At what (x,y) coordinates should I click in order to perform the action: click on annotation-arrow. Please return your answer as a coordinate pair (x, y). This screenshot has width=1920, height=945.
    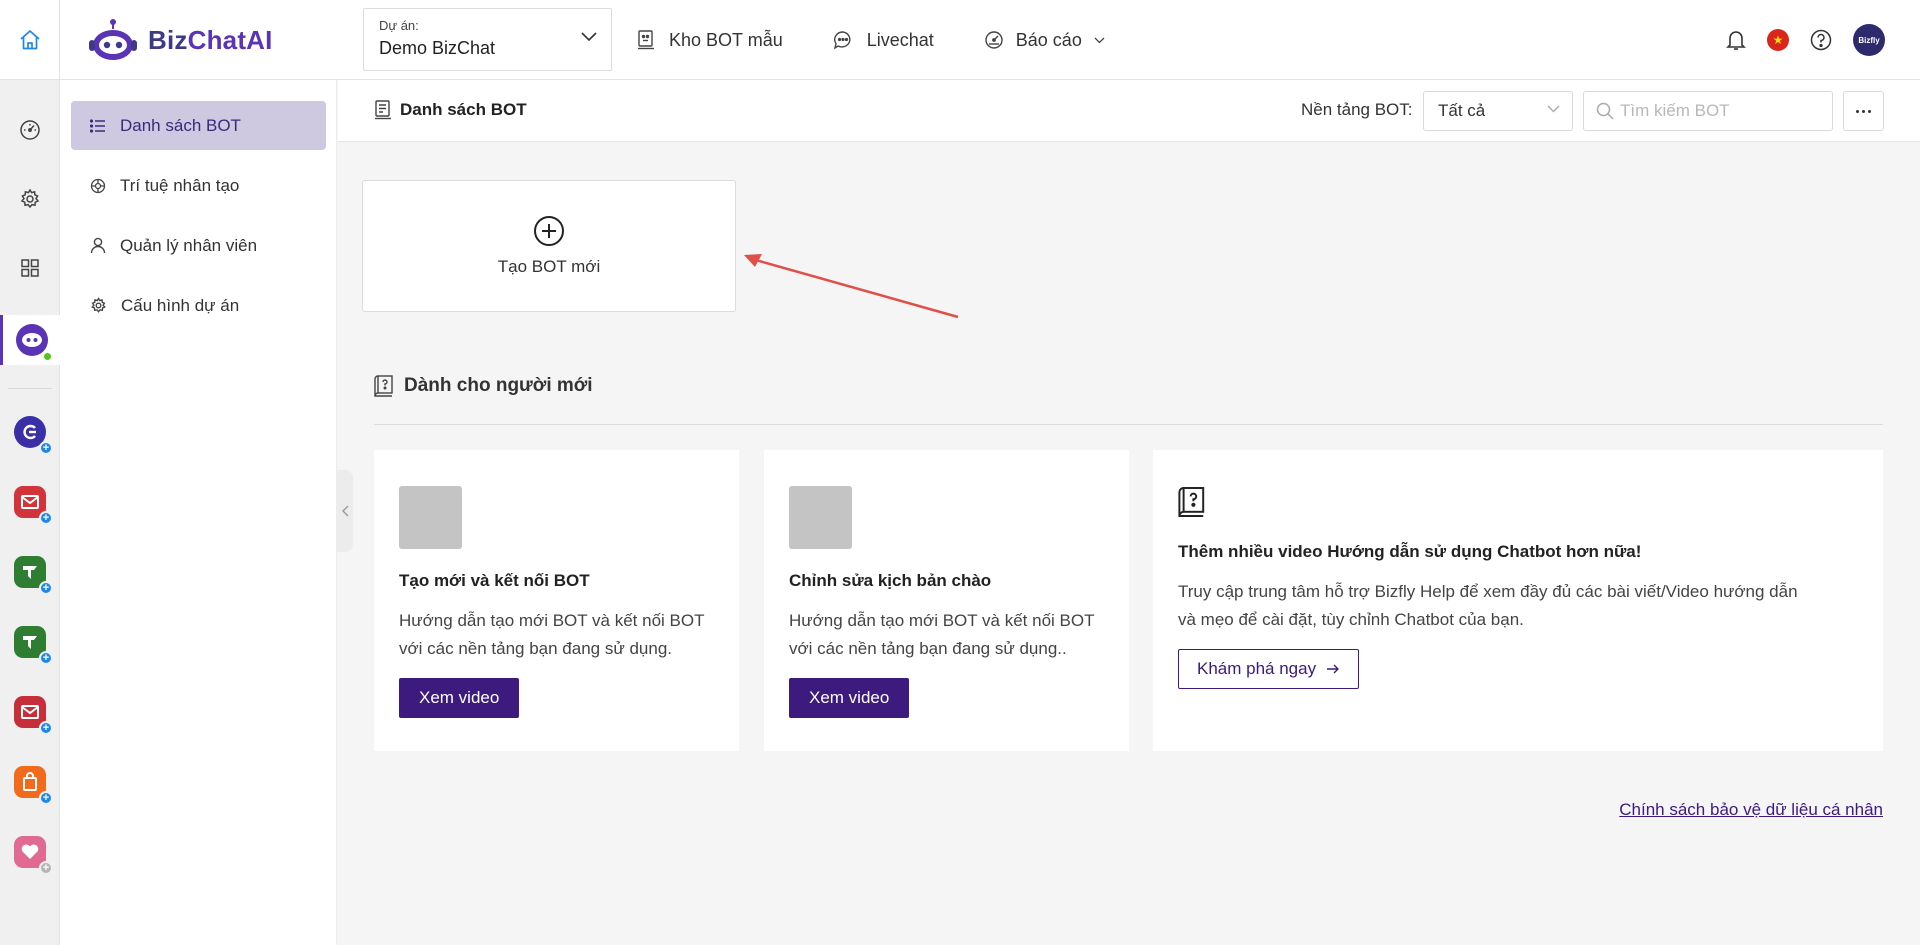
    Looking at the image, I should click on (851, 286).